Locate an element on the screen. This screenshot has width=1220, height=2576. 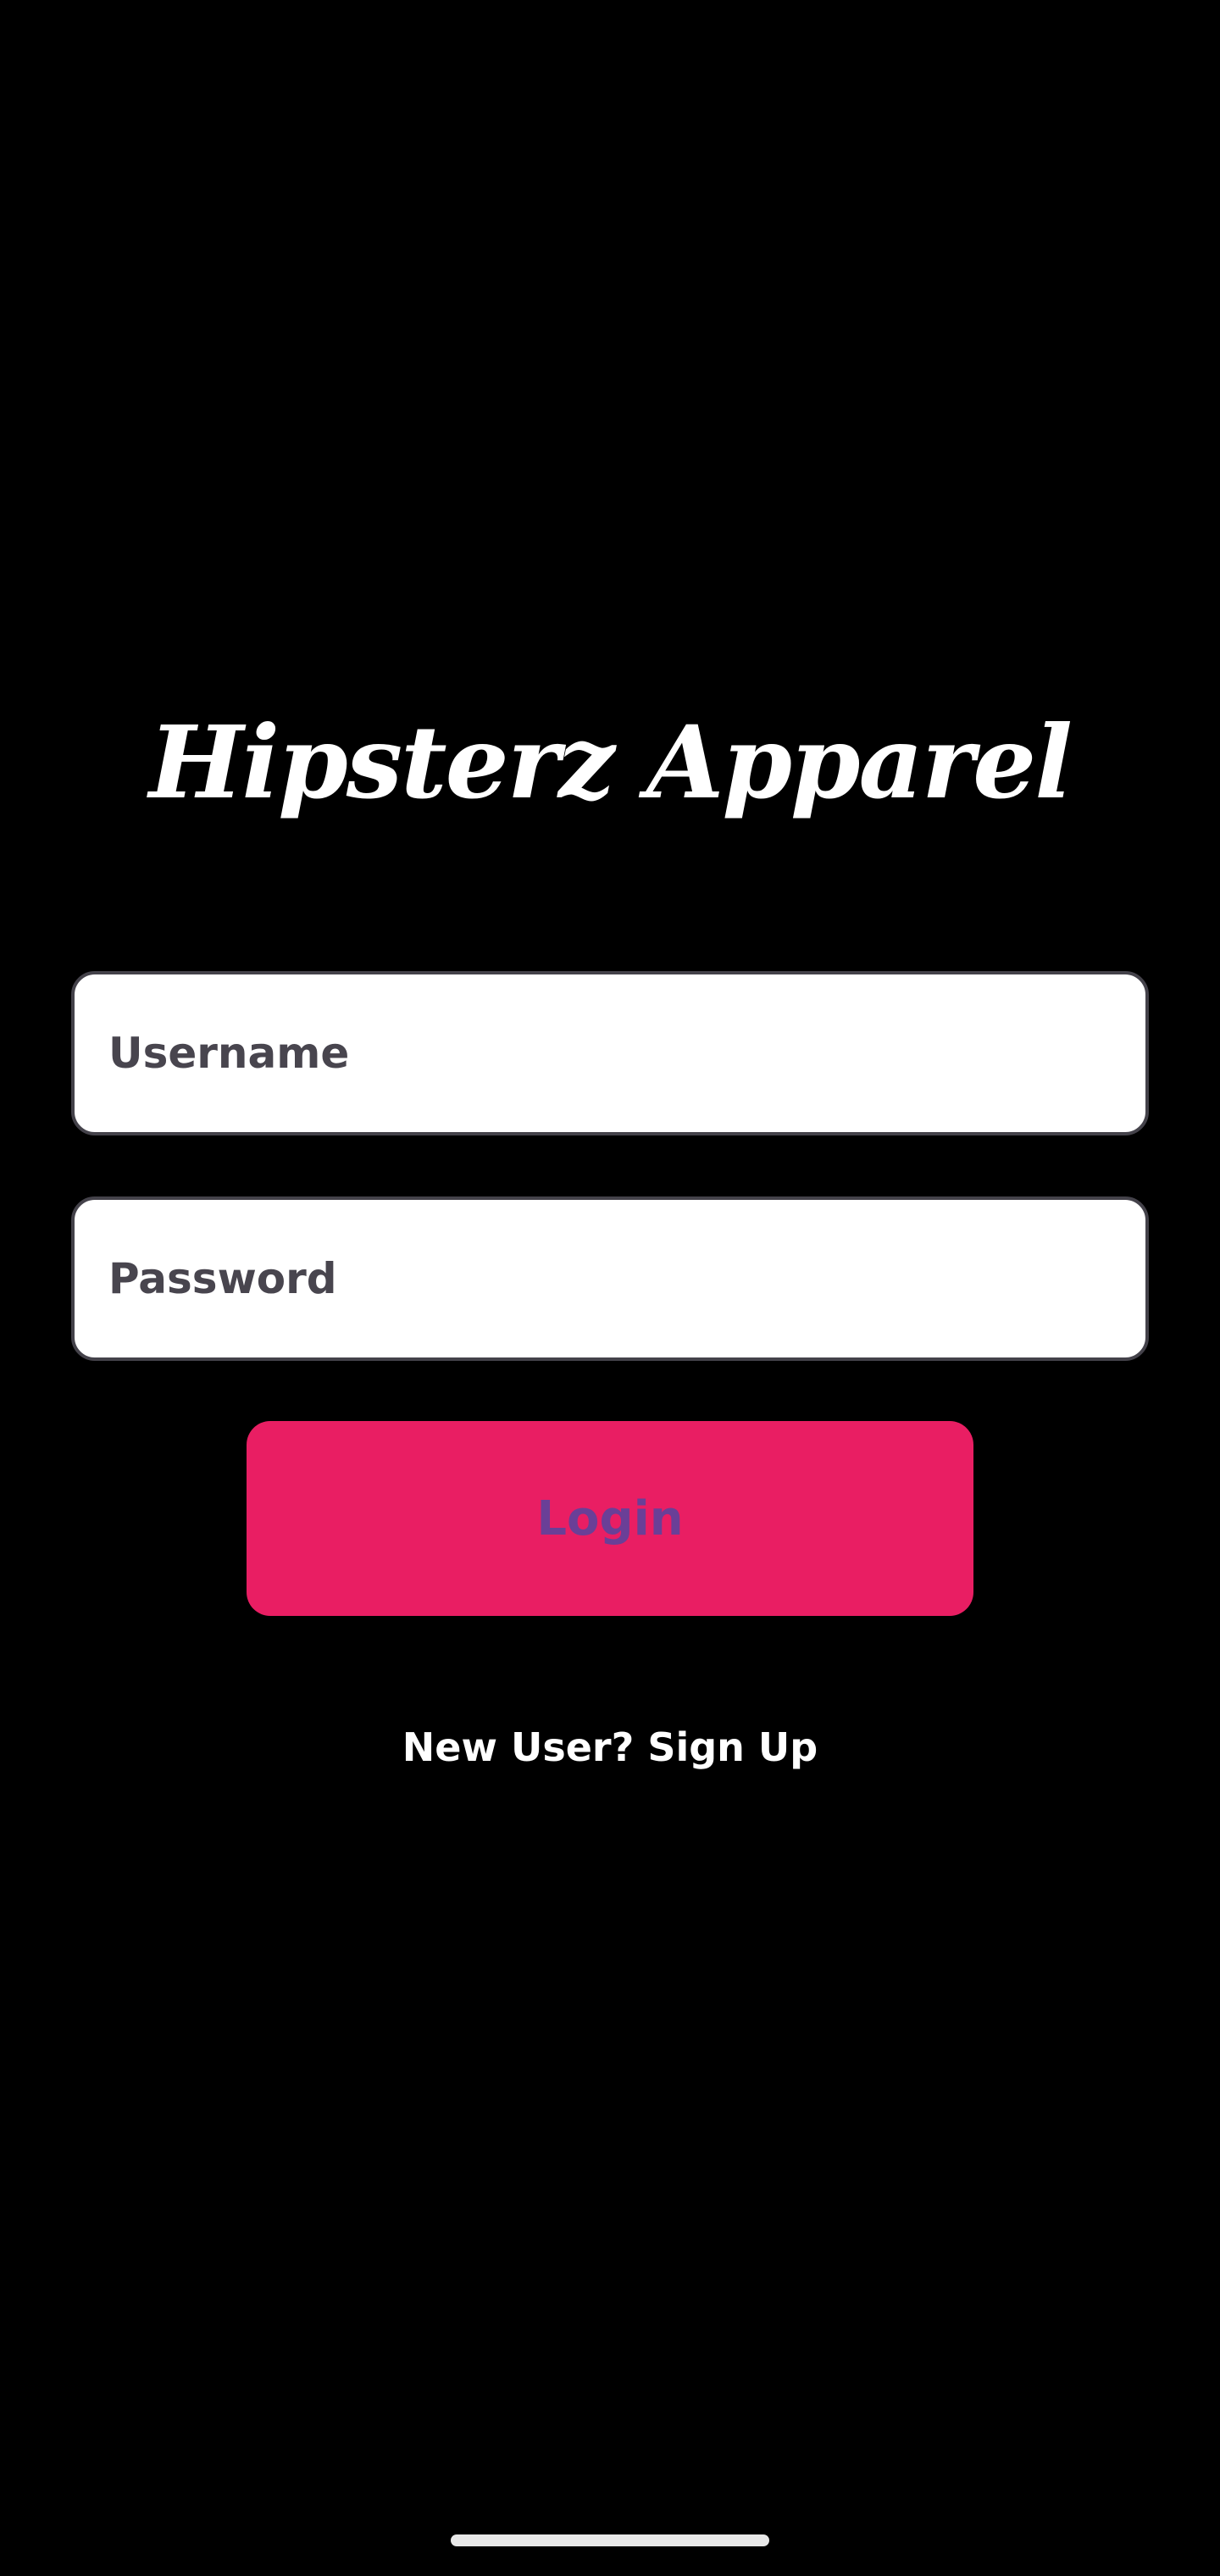
username-field is located at coordinates (610, 1053).